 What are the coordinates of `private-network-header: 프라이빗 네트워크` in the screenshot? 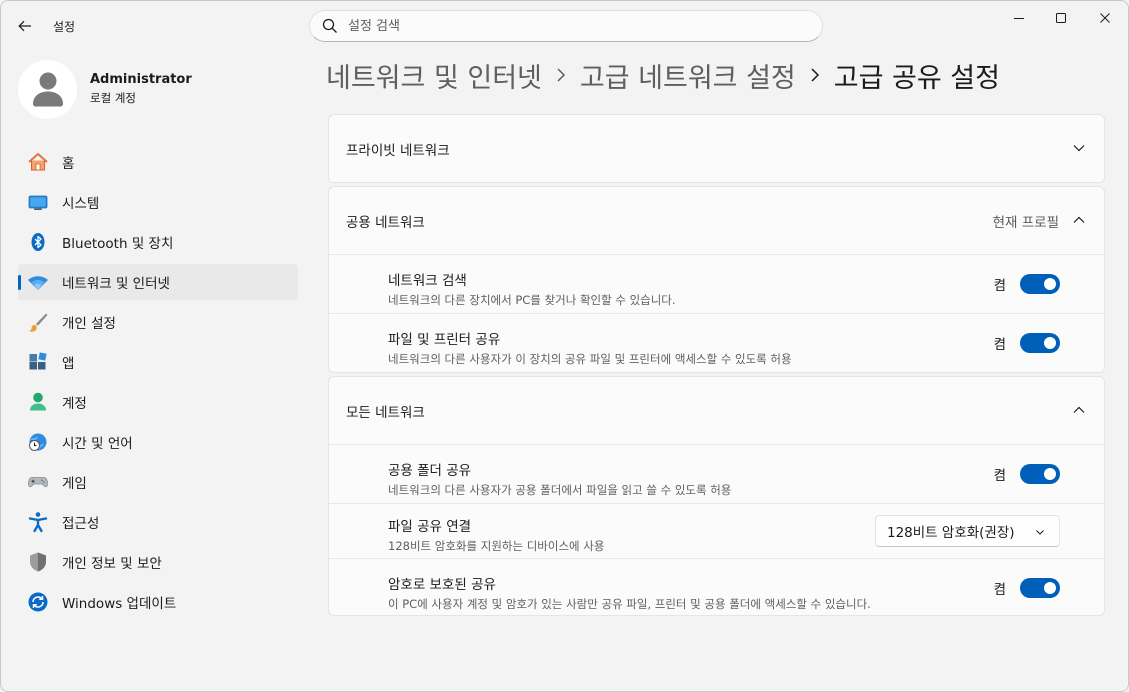 It's located at (716, 148).